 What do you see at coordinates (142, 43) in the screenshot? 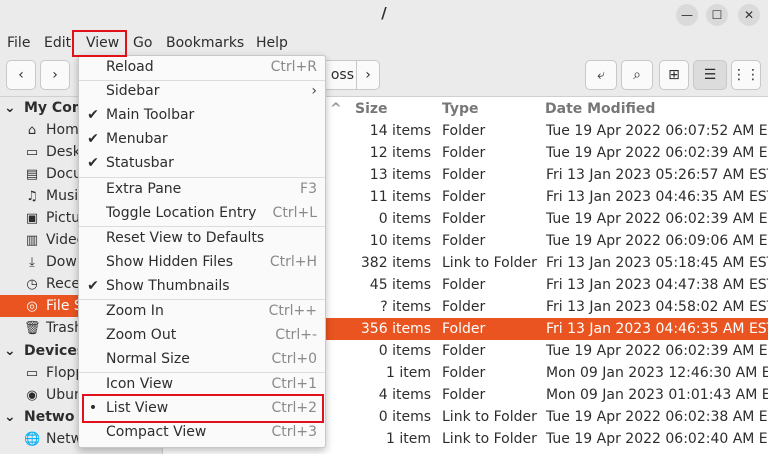
I see `menu-go: Go` at bounding box center [142, 43].